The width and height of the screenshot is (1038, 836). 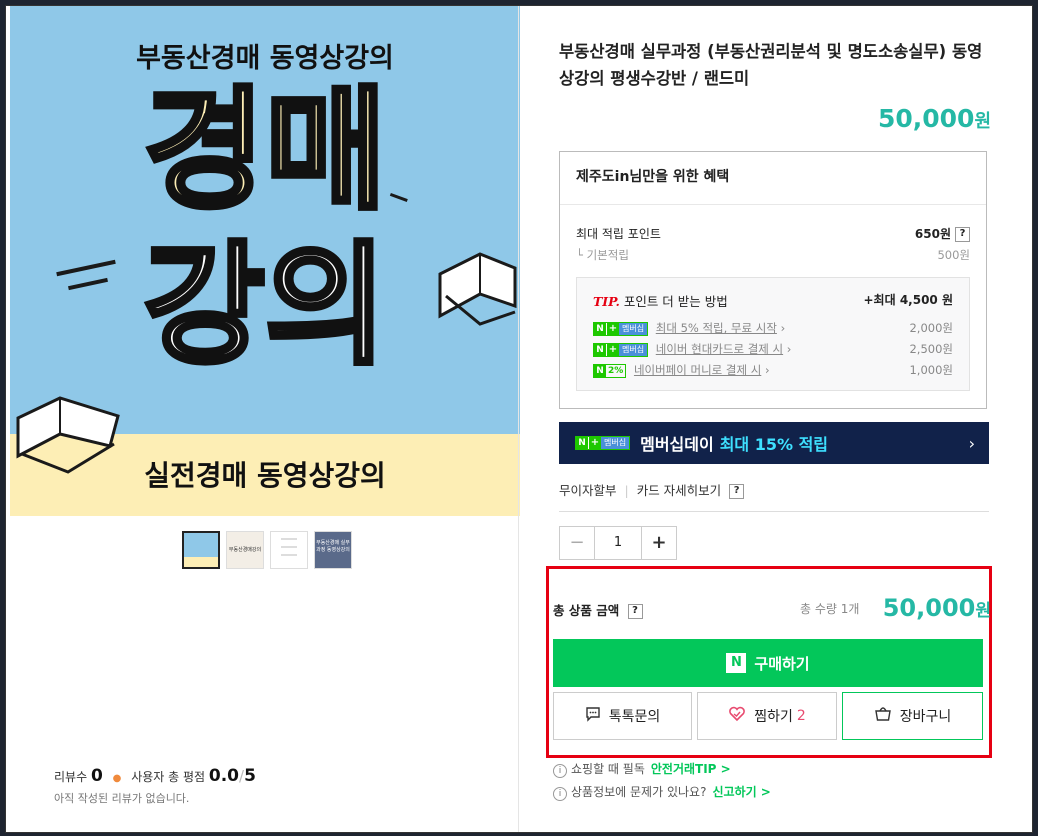 I want to click on product-price: 50,000원, so click(x=934, y=118).